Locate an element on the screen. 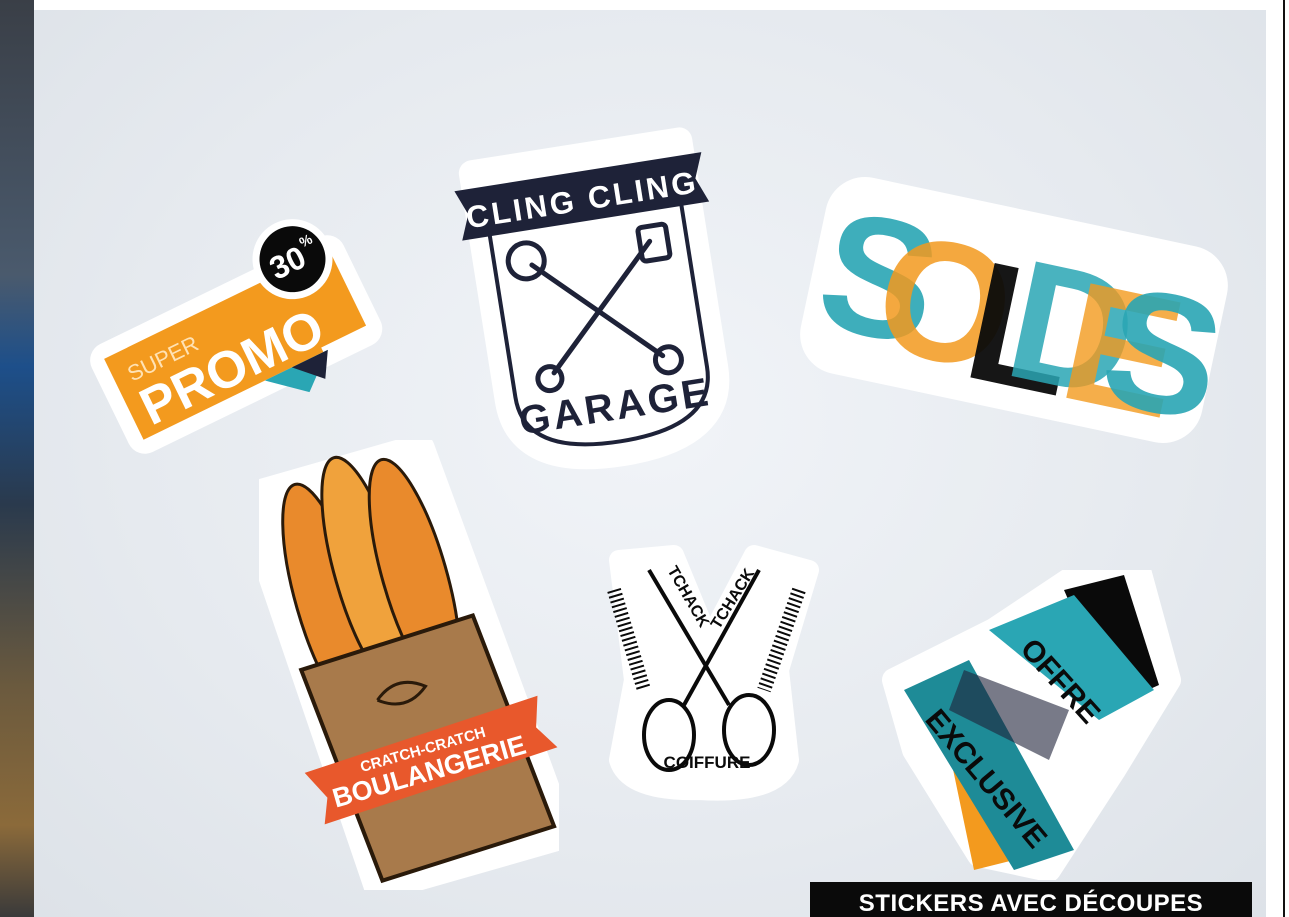 The height and width of the screenshot is (917, 1289). right-border-line is located at coordinates (1284, 458).